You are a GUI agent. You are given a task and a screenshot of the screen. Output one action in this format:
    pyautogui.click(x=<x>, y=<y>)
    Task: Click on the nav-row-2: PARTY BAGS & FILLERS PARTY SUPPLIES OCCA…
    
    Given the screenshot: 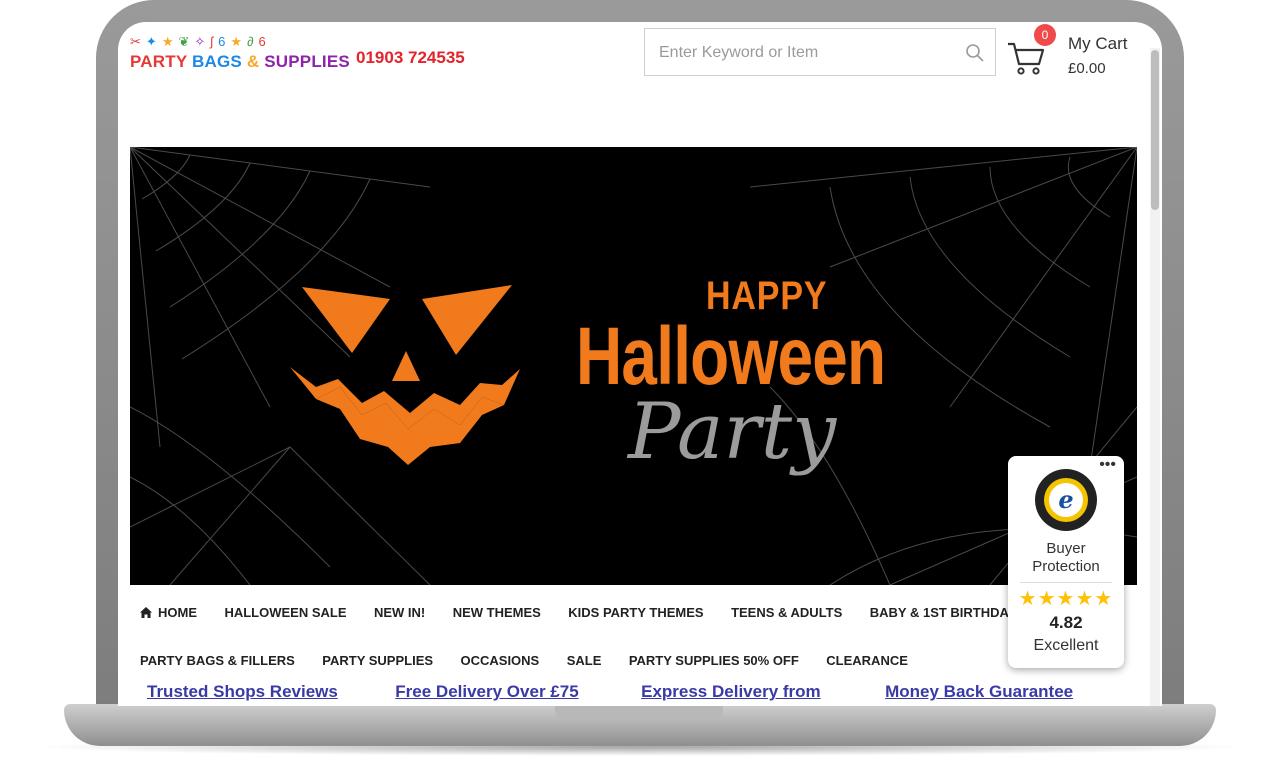 What is the action you would take?
    pyautogui.click(x=535, y=661)
    